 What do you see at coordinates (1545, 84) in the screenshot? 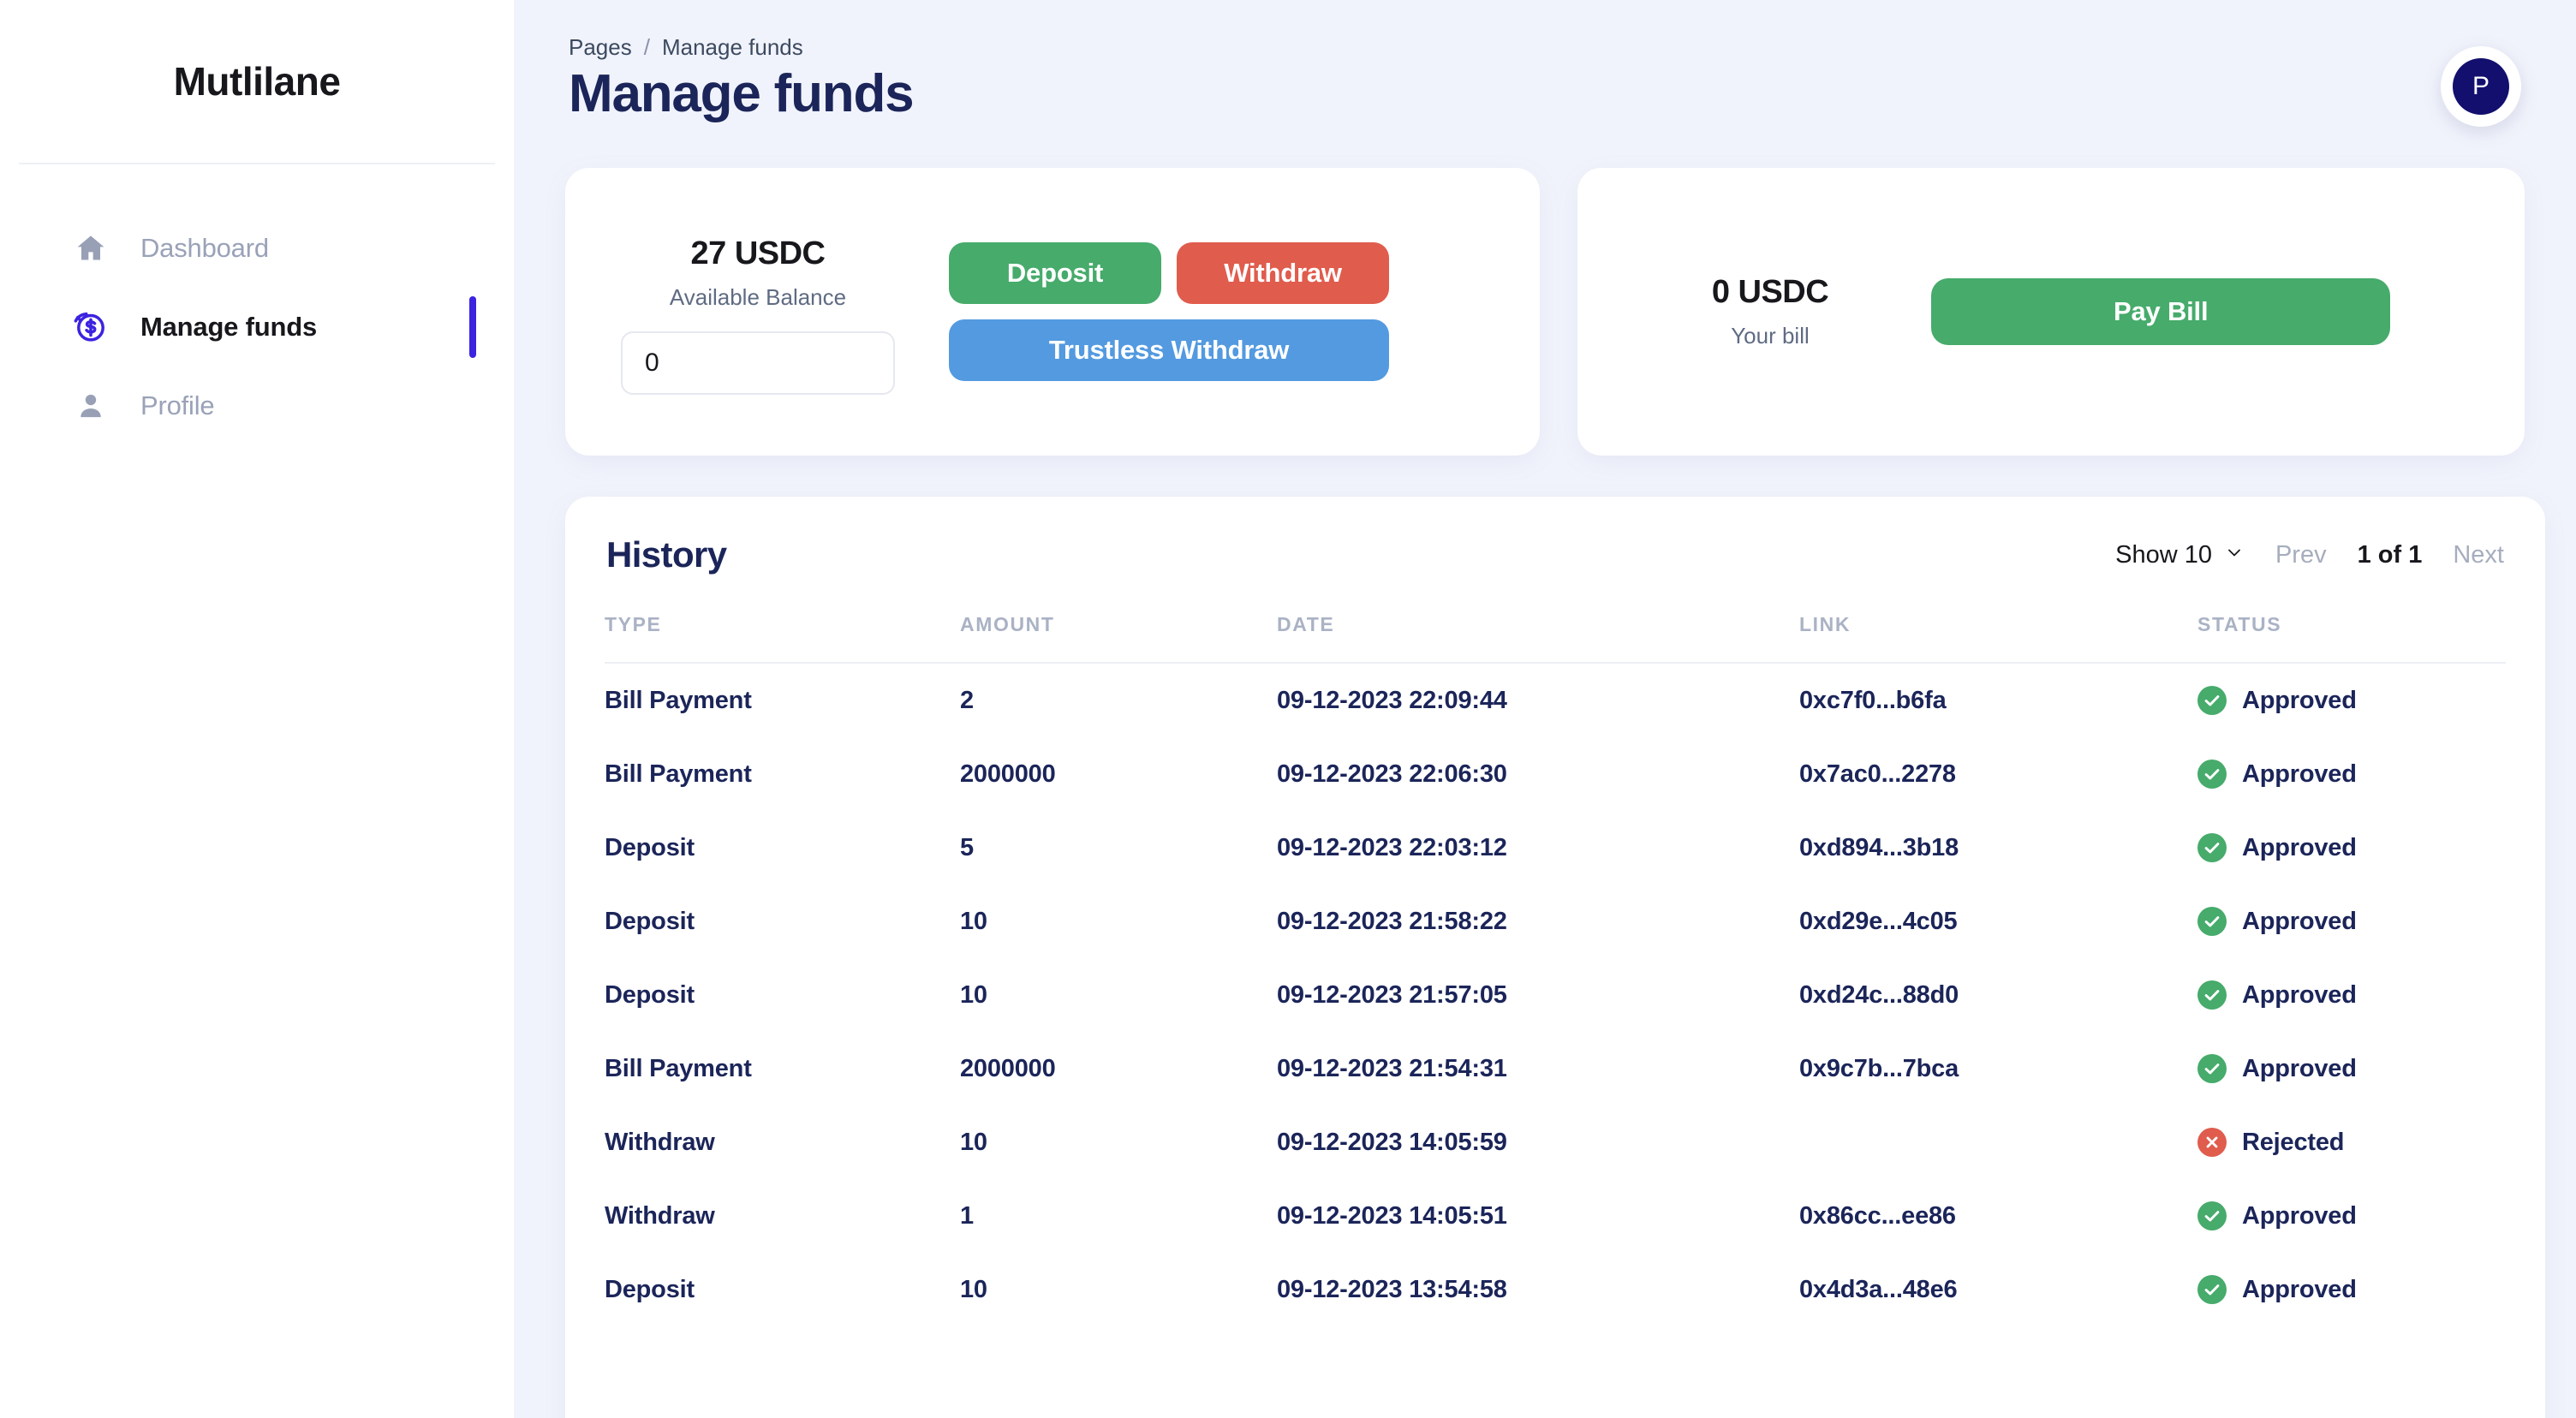
I see `topbar: Pages / Manage funds Manage funds P` at bounding box center [1545, 84].